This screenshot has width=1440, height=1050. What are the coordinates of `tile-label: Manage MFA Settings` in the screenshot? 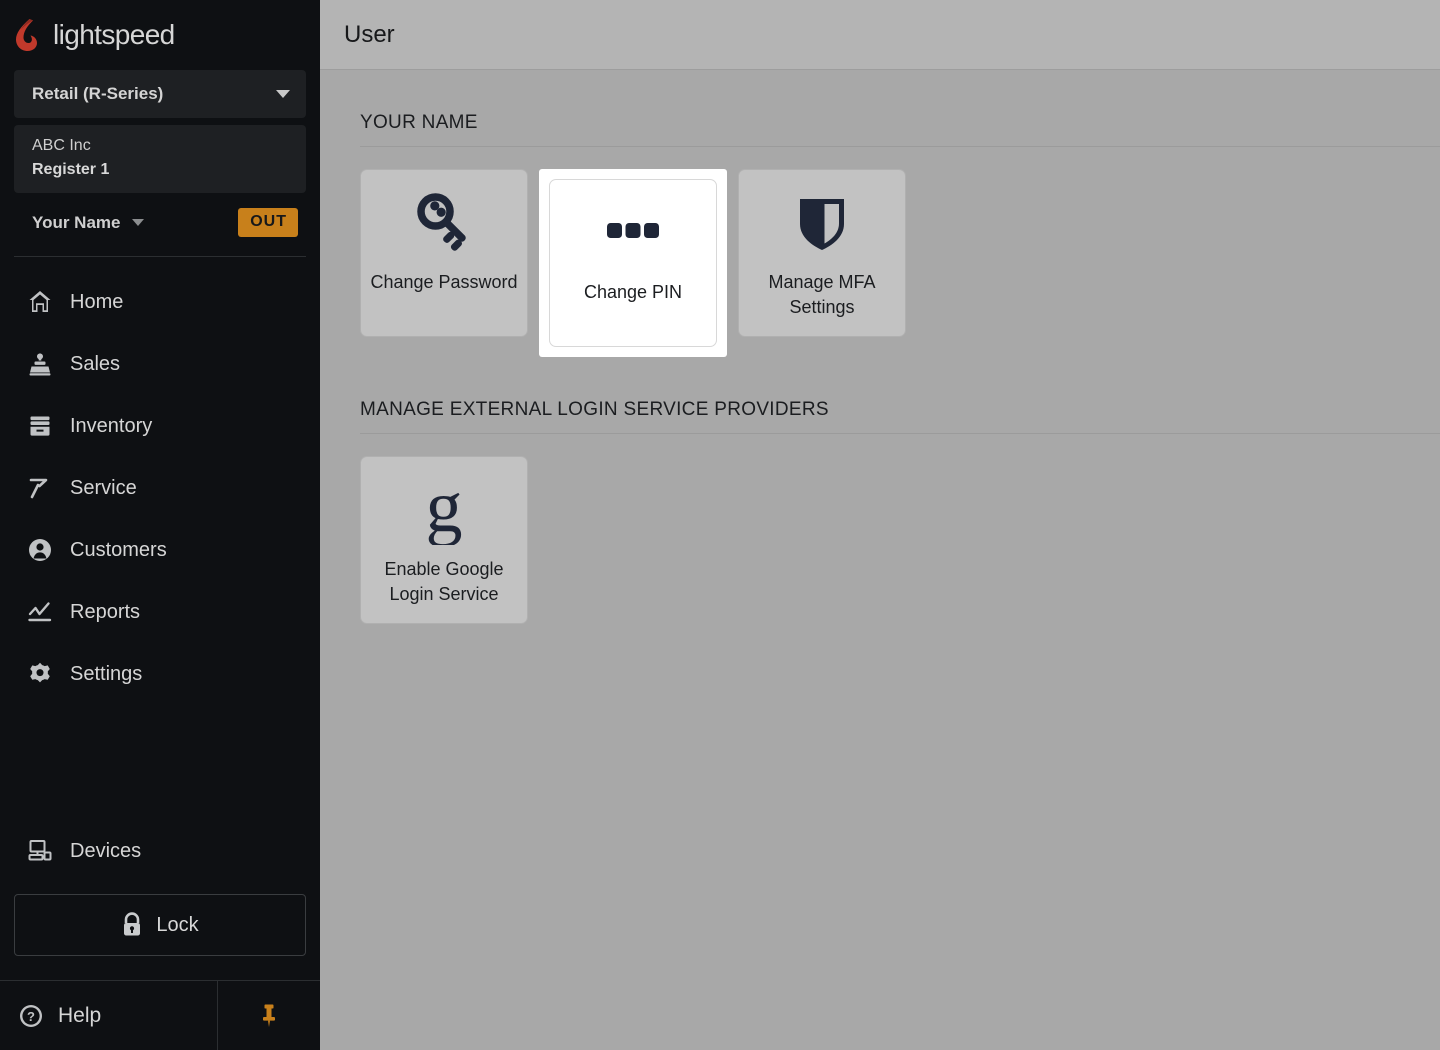 It's located at (822, 294).